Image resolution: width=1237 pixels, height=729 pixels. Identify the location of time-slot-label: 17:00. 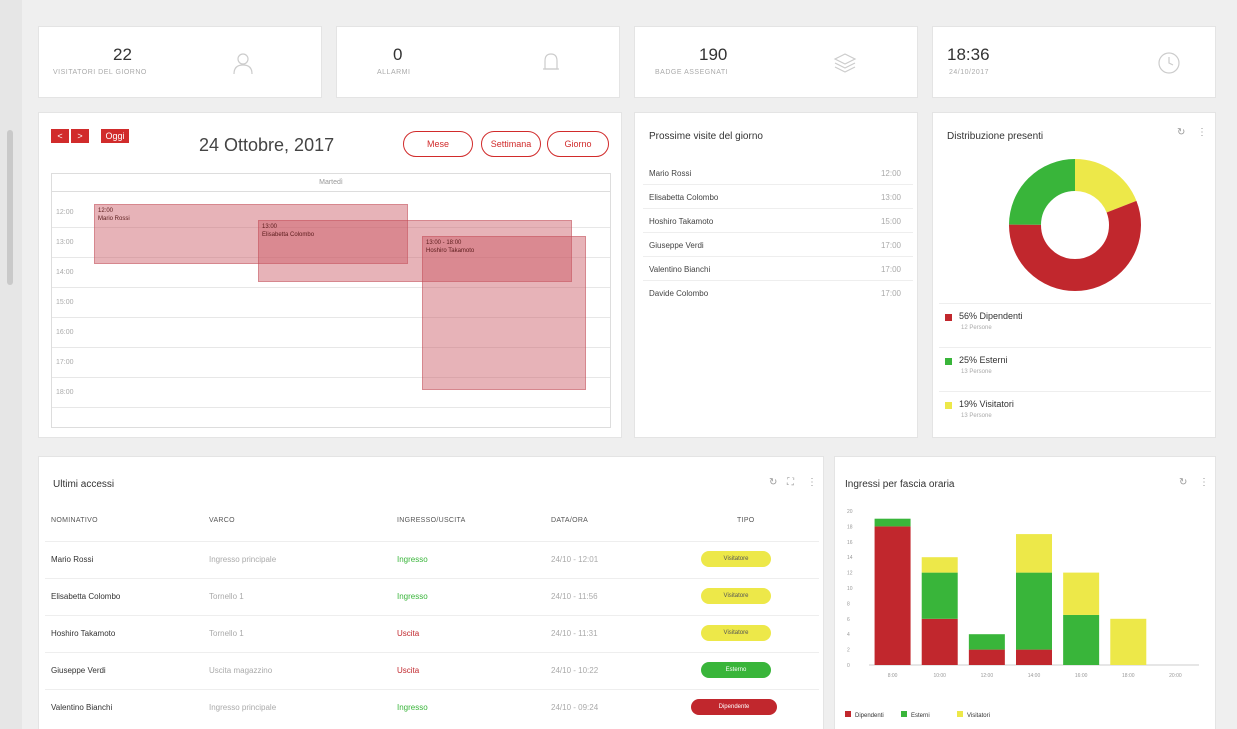
(65, 362).